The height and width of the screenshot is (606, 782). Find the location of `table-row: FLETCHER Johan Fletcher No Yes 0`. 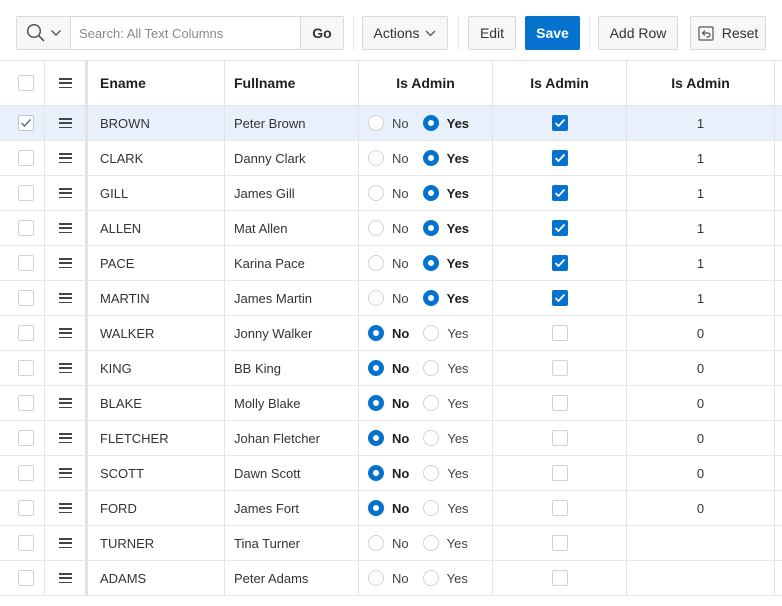

table-row: FLETCHER Johan Fletcher No Yes 0 is located at coordinates (391, 438).